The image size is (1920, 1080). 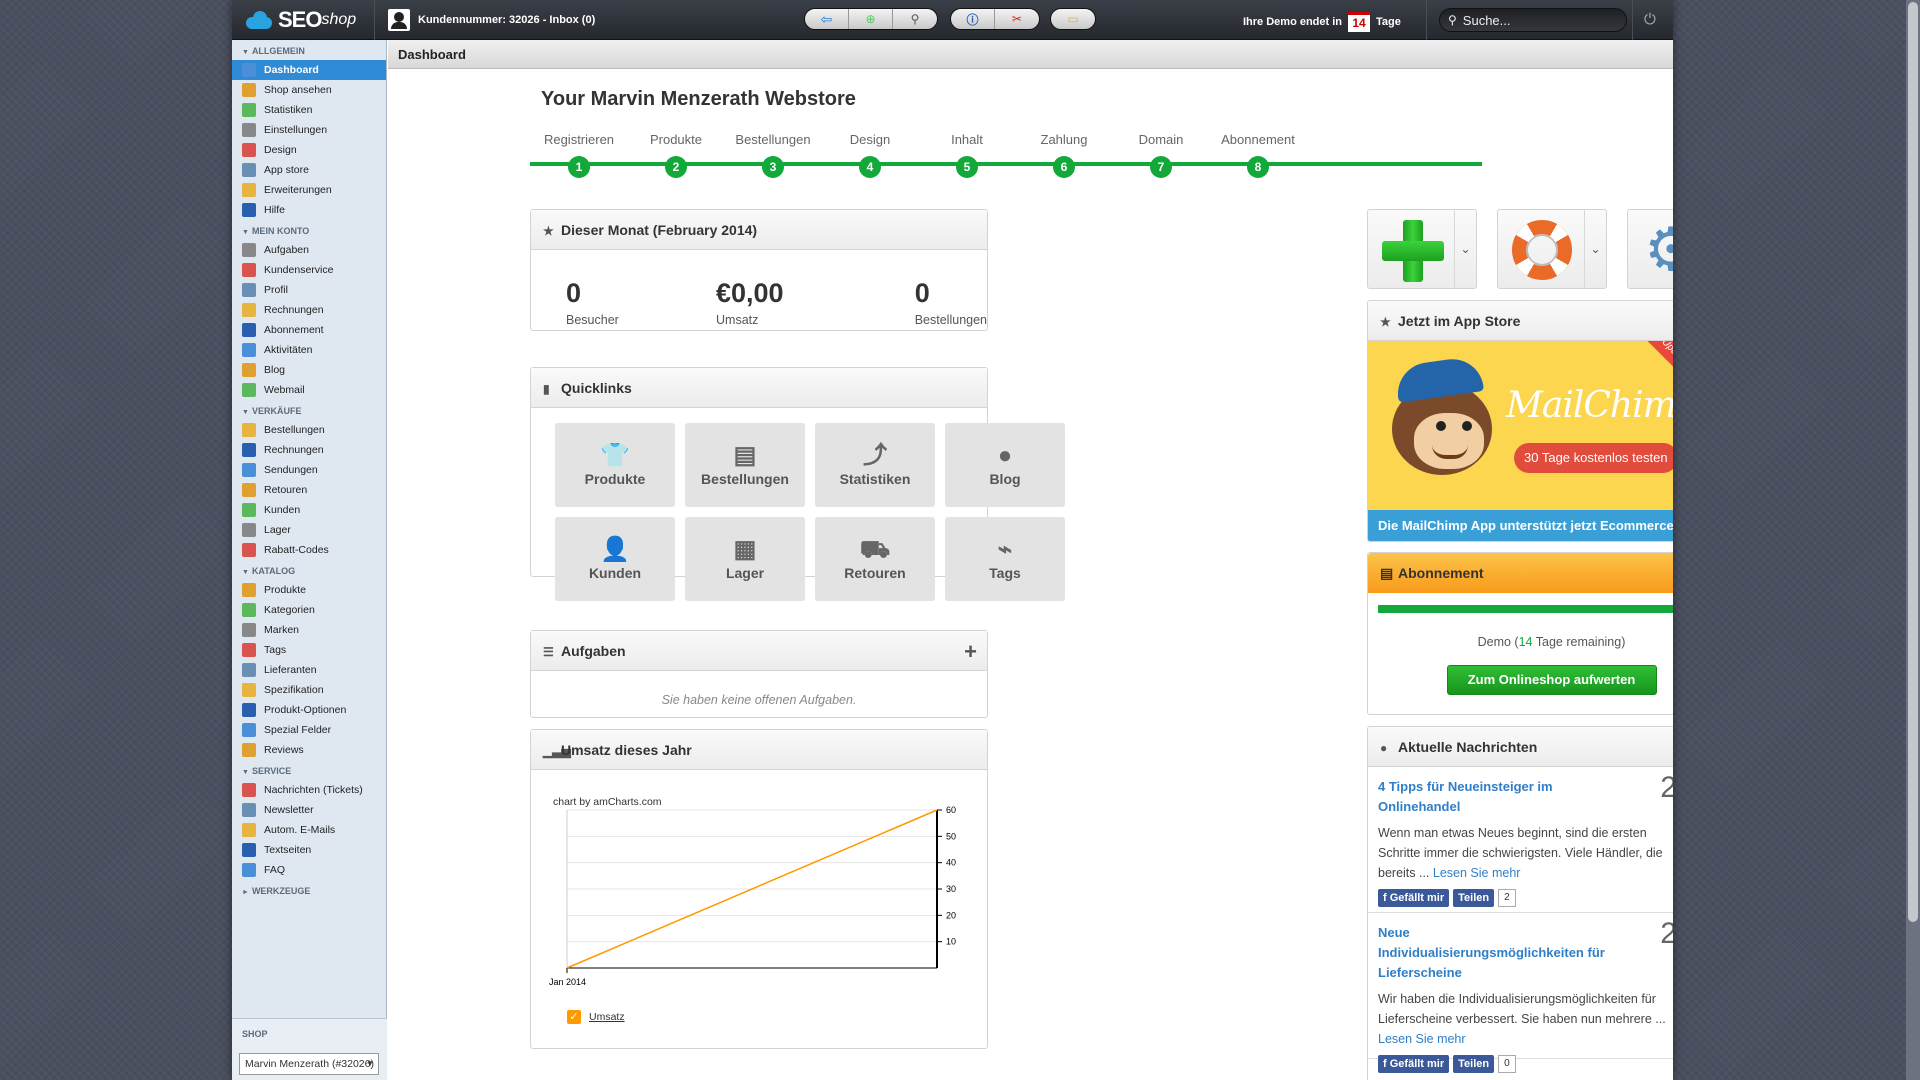 I want to click on sidebar-section-1: Mein Konto, so click(x=309, y=231).